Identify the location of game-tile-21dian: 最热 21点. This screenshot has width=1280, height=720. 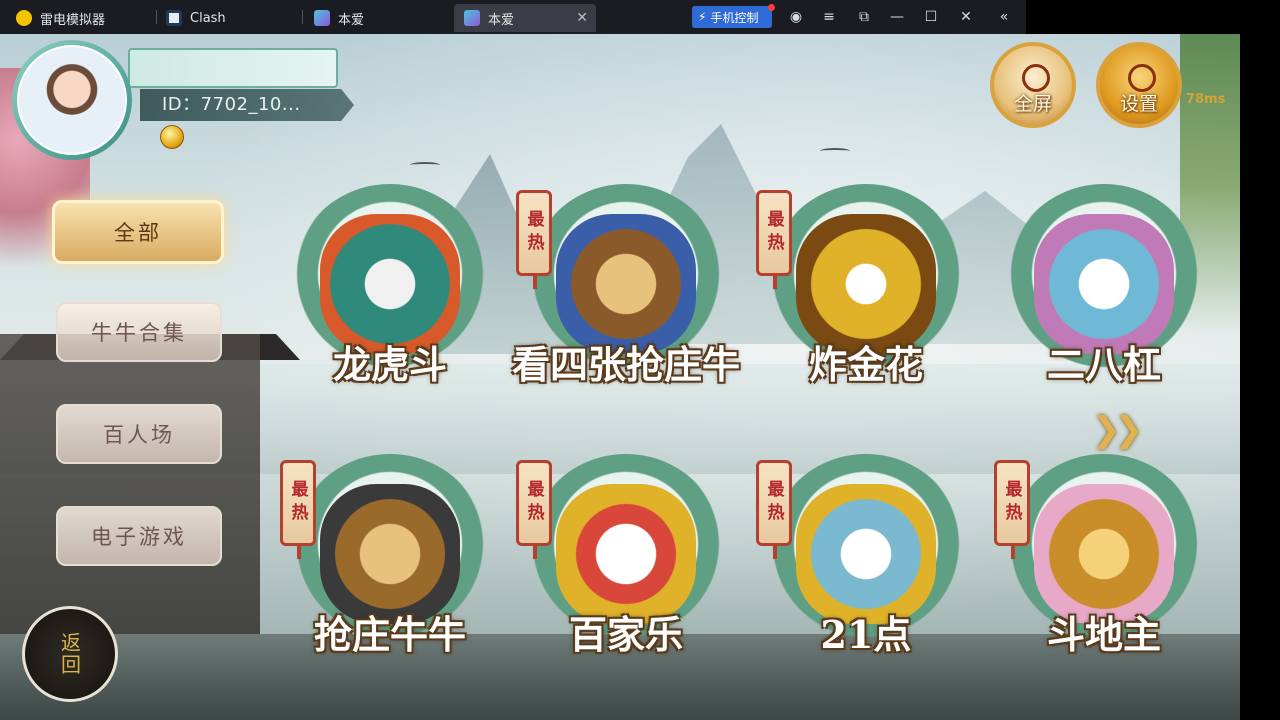
(866, 574).